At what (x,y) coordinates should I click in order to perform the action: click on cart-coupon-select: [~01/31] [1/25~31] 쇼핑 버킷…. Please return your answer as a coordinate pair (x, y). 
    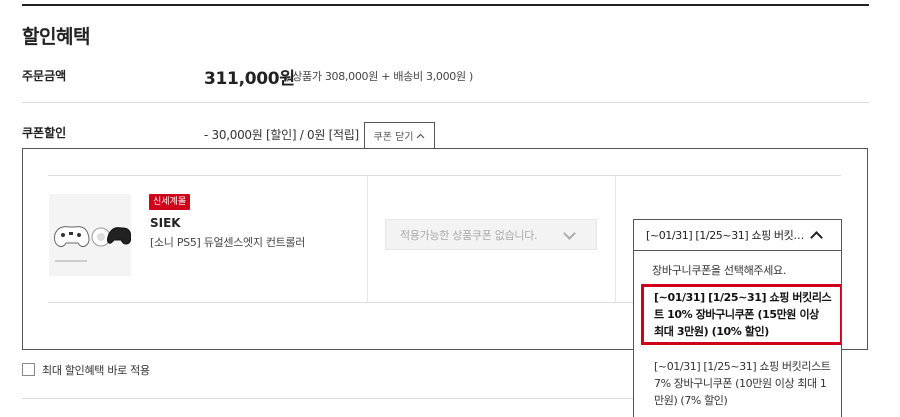
    Looking at the image, I should click on (737, 235).